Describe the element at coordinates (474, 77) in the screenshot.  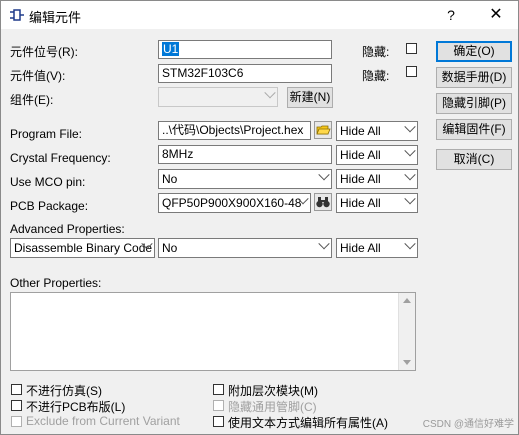
I see `datasheet-button: 数据手册(D)` at that location.